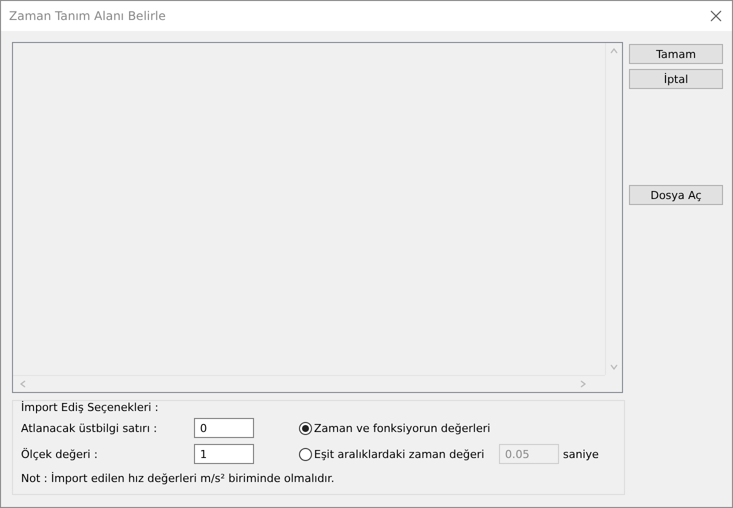  I want to click on window-title: Zaman Tanım Alanı Belirle, so click(87, 16).